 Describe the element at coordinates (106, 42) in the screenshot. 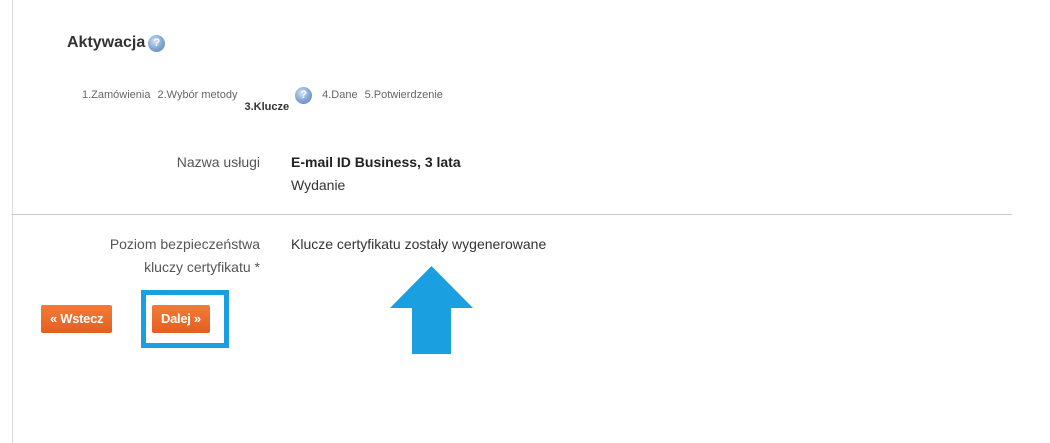

I see `page-title: Aktywacja` at that location.